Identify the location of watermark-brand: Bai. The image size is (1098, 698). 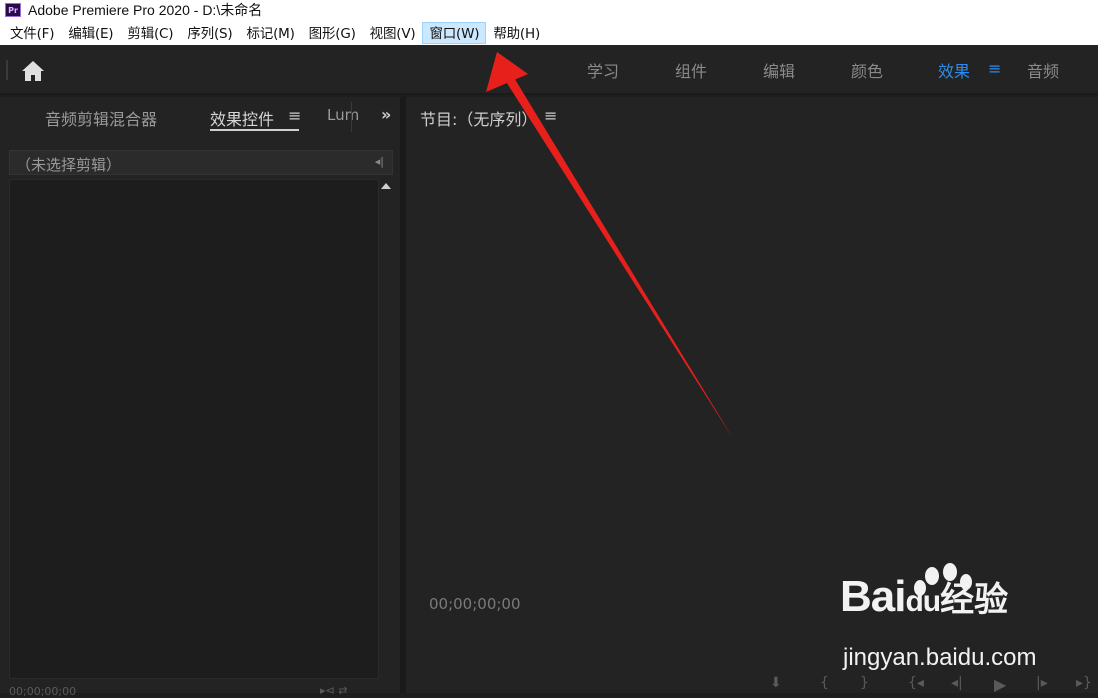
(873, 596).